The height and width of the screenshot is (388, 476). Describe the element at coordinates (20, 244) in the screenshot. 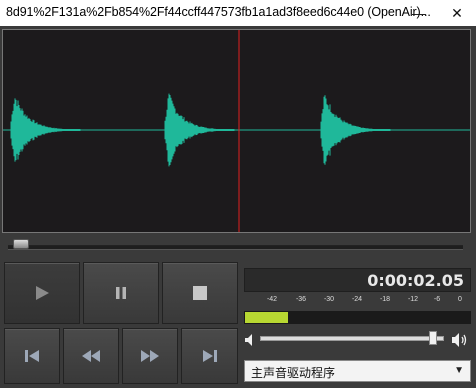

I see `seek-handle` at that location.